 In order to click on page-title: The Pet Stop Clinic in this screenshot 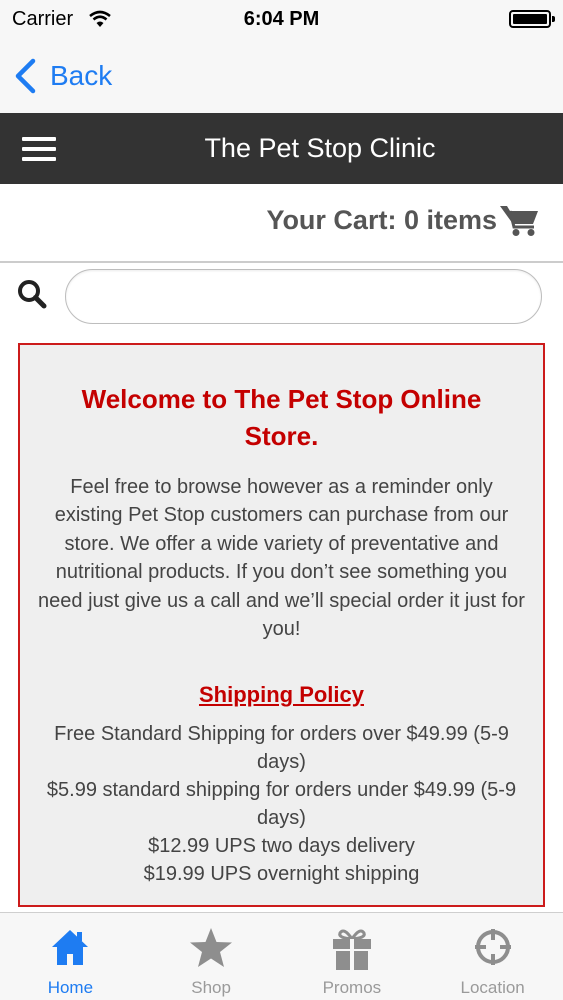, I will do `click(320, 148)`.